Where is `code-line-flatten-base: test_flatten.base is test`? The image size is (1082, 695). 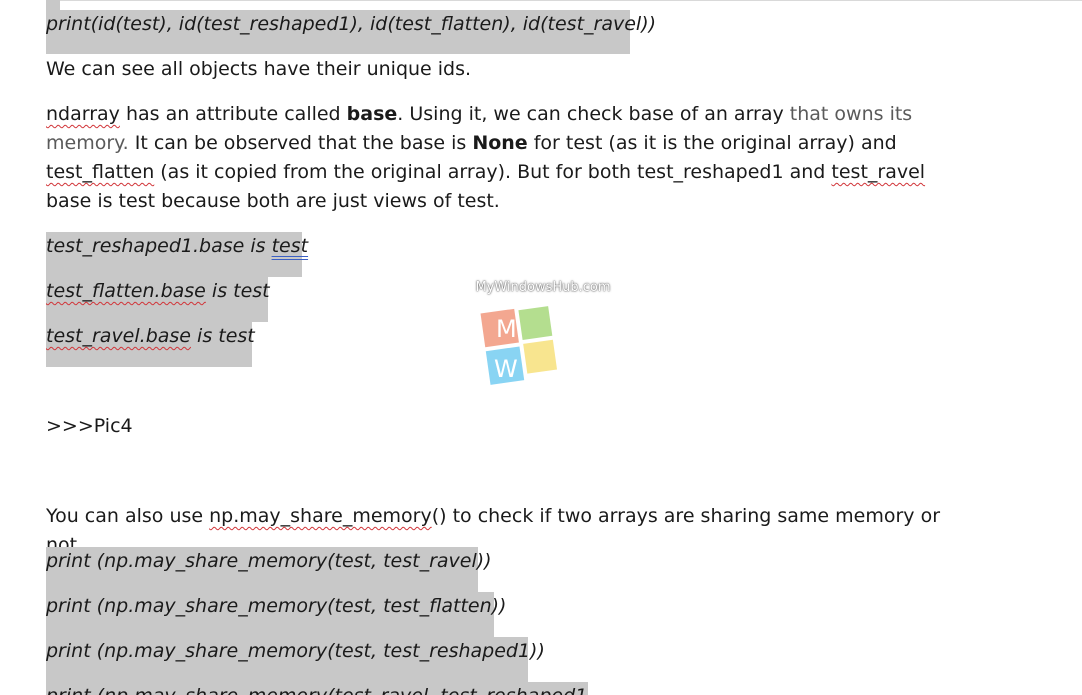 code-line-flatten-base: test_flatten.base is test is located at coordinates (158, 299).